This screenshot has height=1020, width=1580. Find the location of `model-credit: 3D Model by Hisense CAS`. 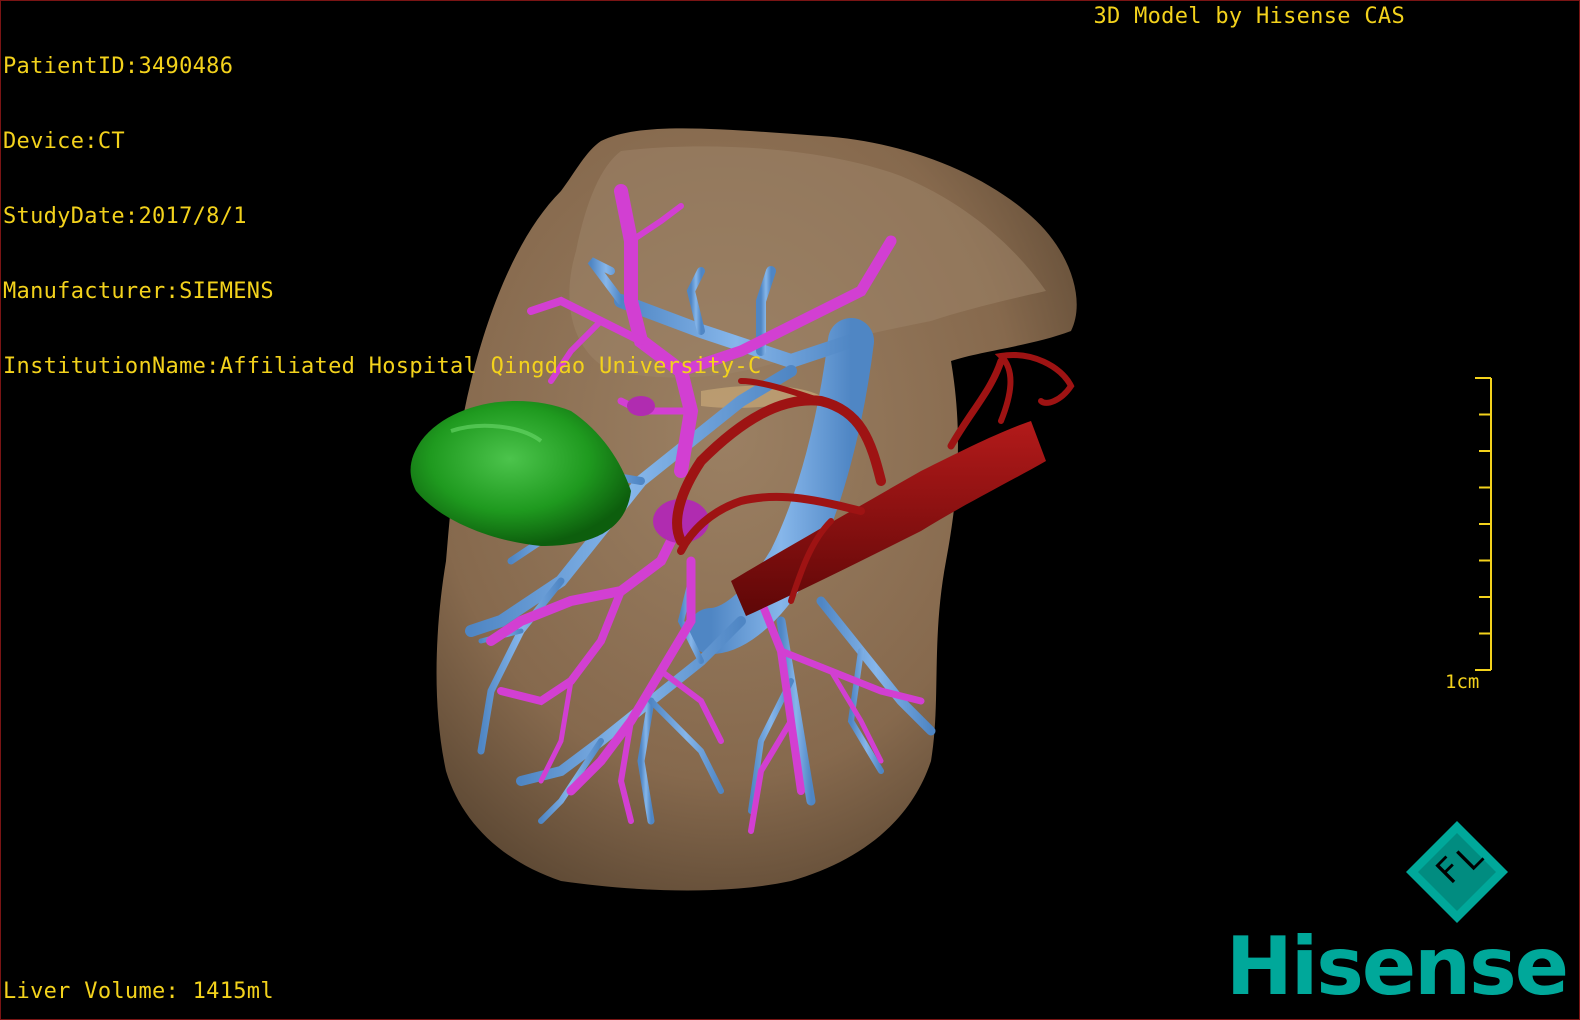

model-credit: 3D Model by Hisense CAS is located at coordinates (1249, 16).